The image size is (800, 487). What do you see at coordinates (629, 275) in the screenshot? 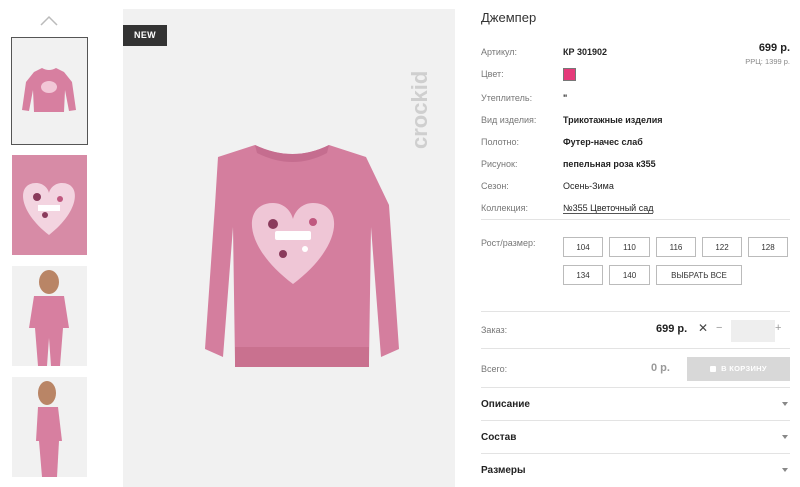
I see `size-140-button: 140` at bounding box center [629, 275].